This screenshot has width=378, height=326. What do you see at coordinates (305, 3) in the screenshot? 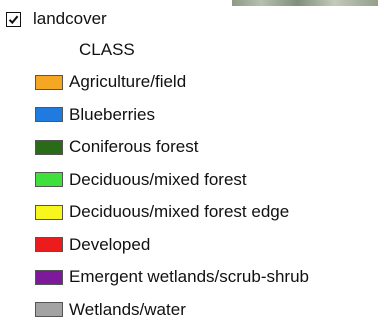
I see `map-thumbnail-strip` at bounding box center [305, 3].